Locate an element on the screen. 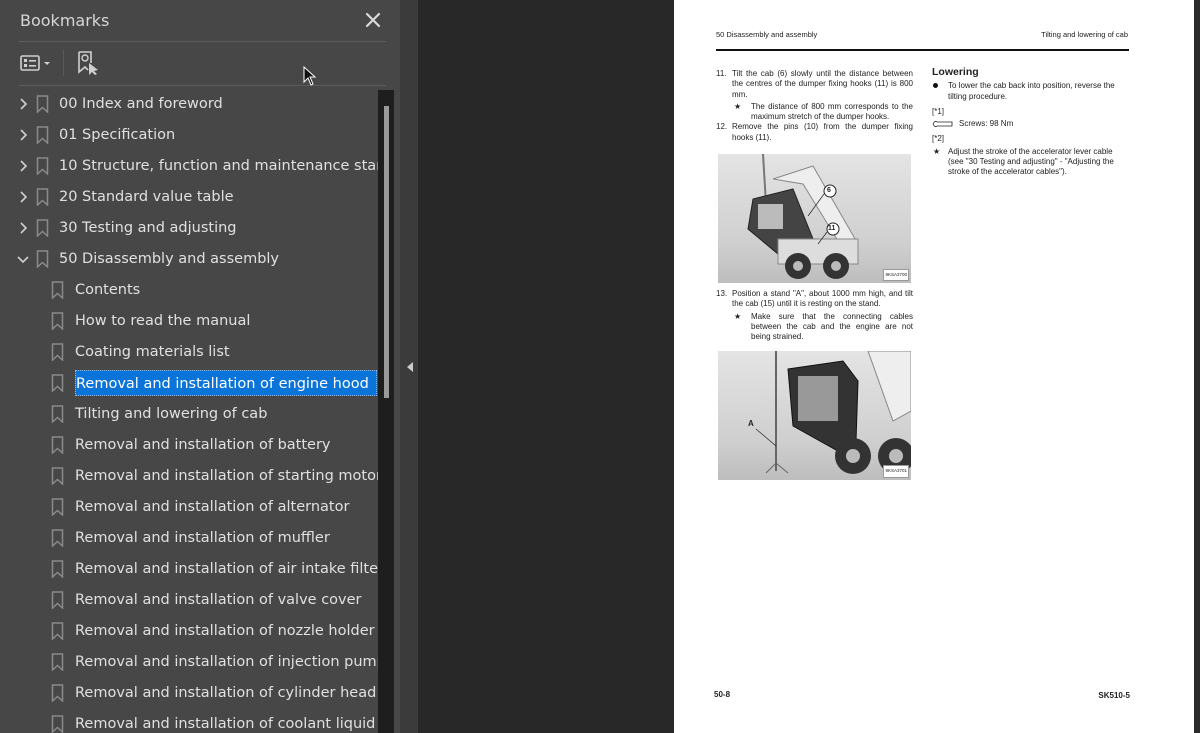 The width and height of the screenshot is (1200, 733). page-header-topic: Tilting and lowering of cab is located at coordinates (1084, 34).